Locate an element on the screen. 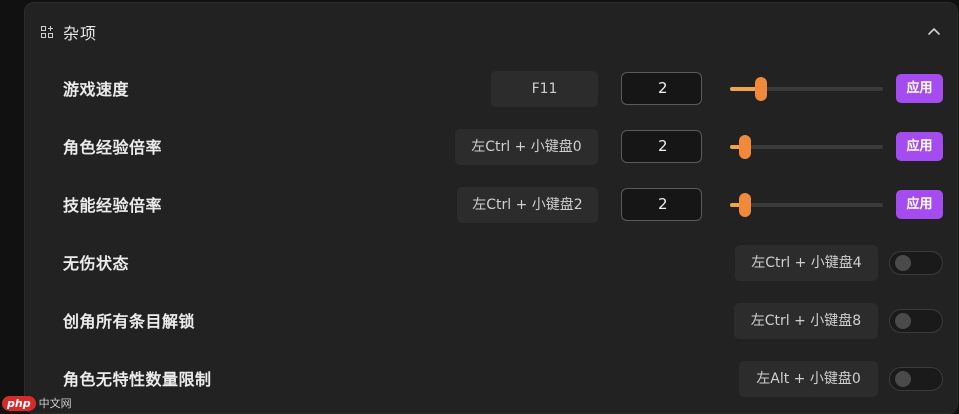 This screenshot has width=959, height=414. setting-row-no-trait-limit: 角色无特性数量限制 左Alt + 小键盘0 is located at coordinates (491, 379).